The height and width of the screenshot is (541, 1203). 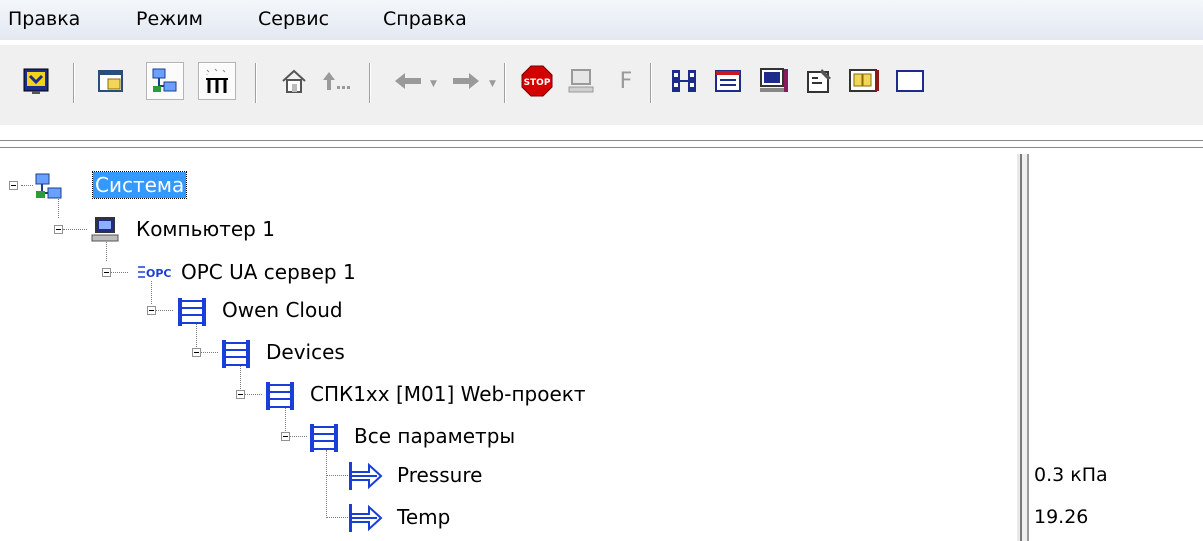 I want to click on form-icon, so click(x=728, y=81).